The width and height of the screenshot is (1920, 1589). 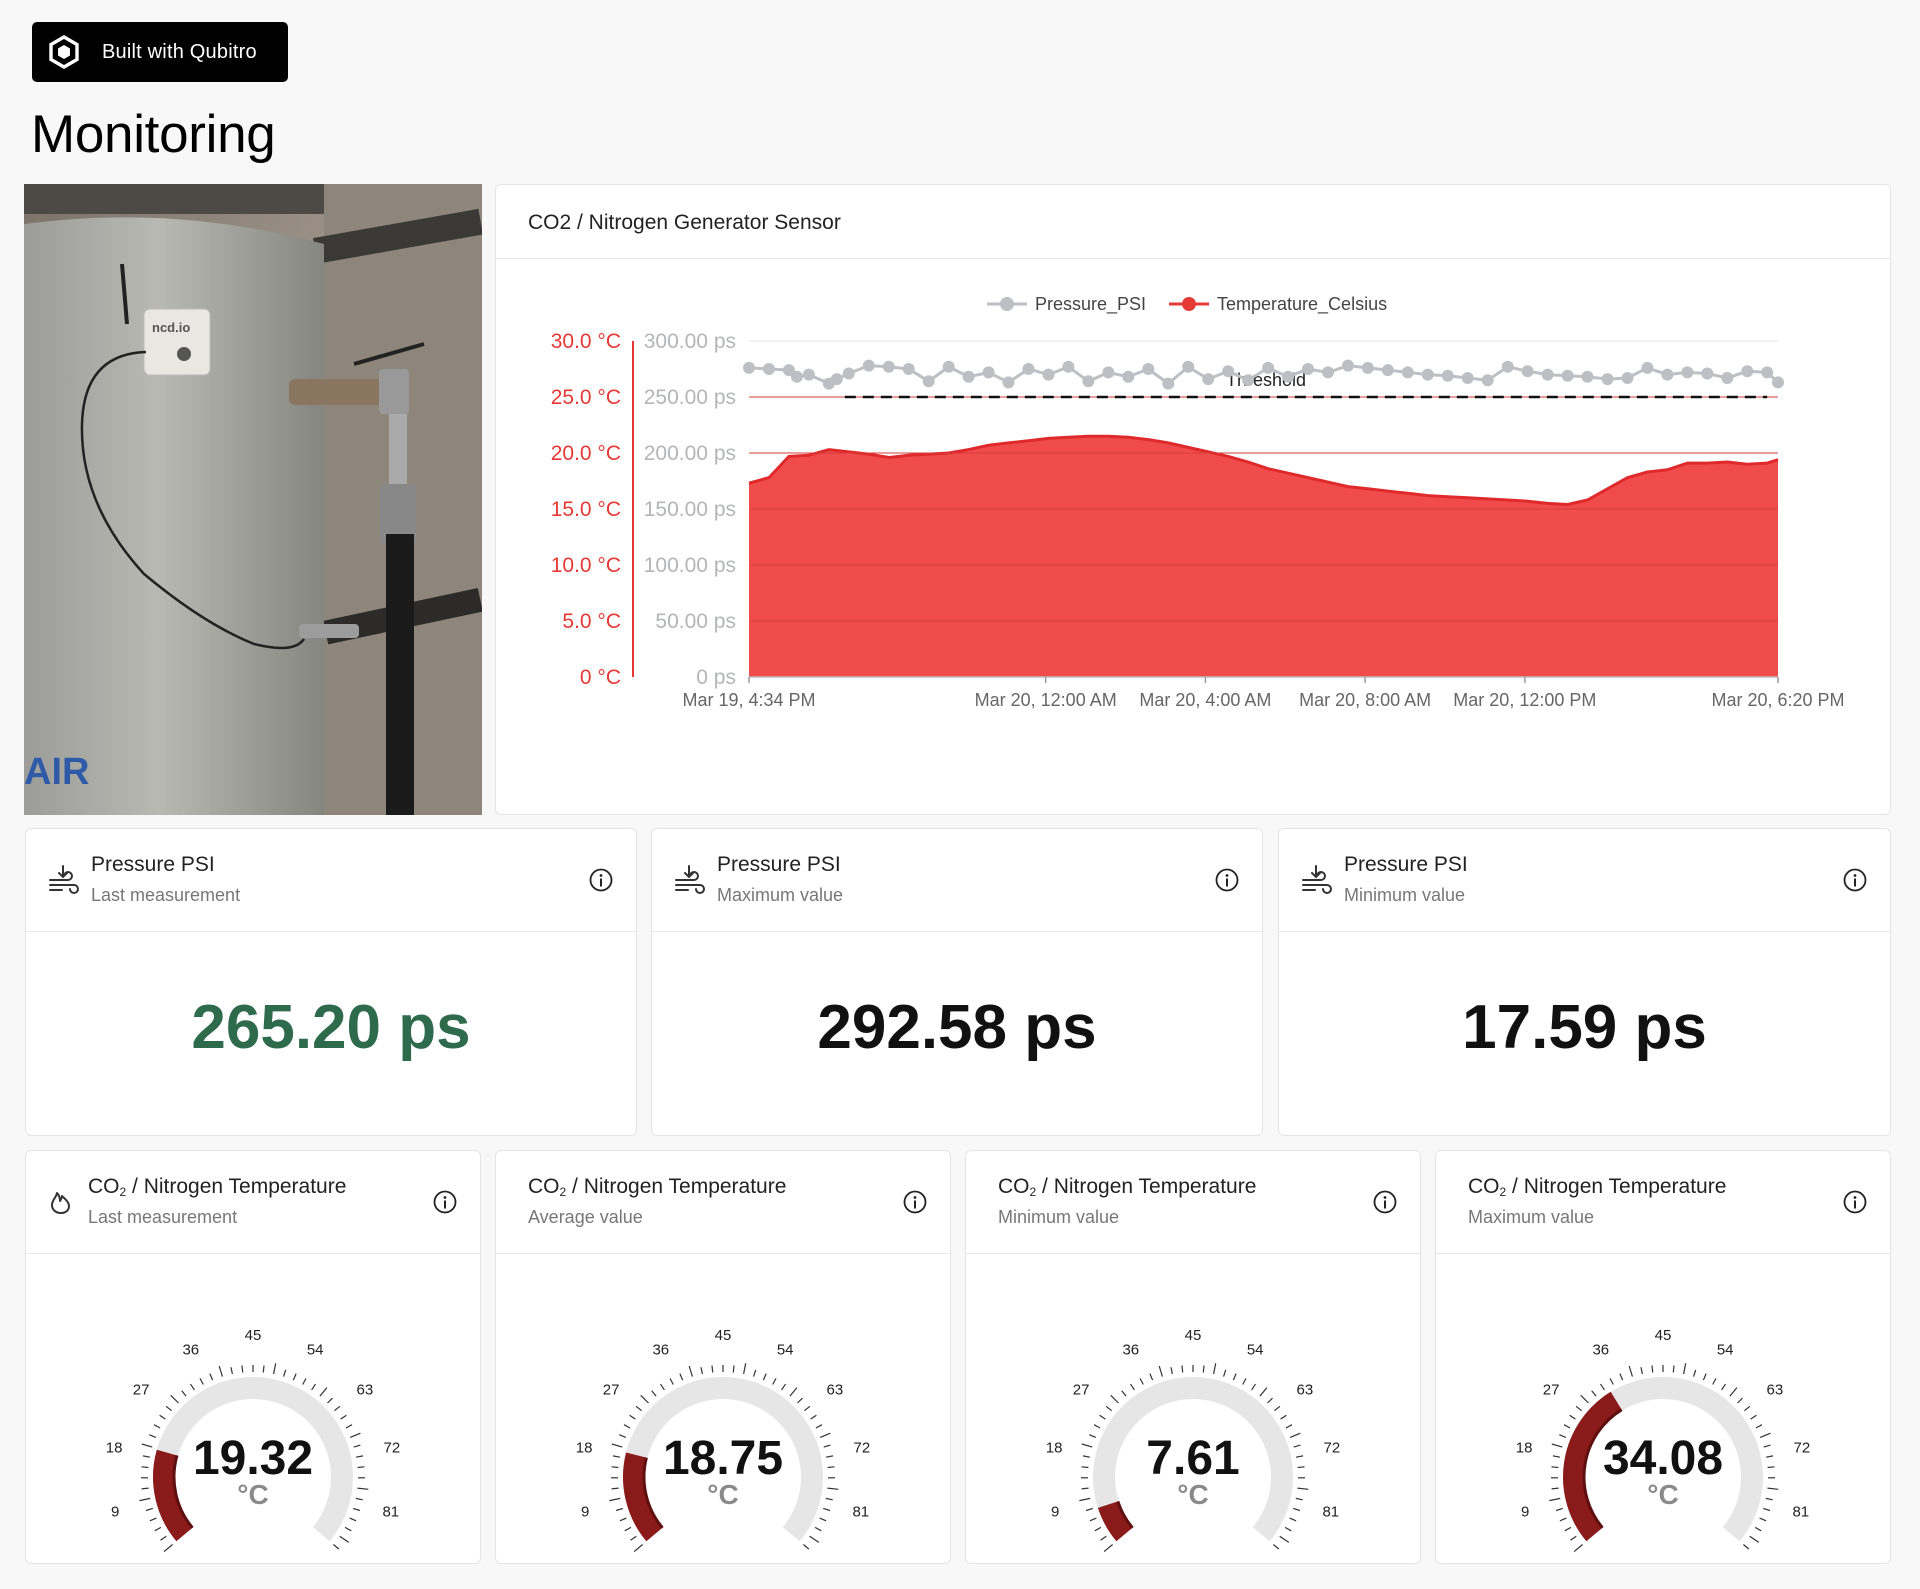 I want to click on temperature-gauge: 0918273645546372819034.08°C, so click(x=1663, y=1440).